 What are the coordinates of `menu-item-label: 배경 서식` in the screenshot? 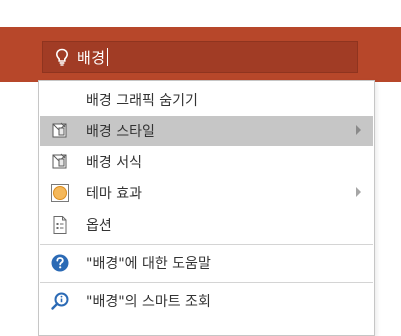 It's located at (114, 163).